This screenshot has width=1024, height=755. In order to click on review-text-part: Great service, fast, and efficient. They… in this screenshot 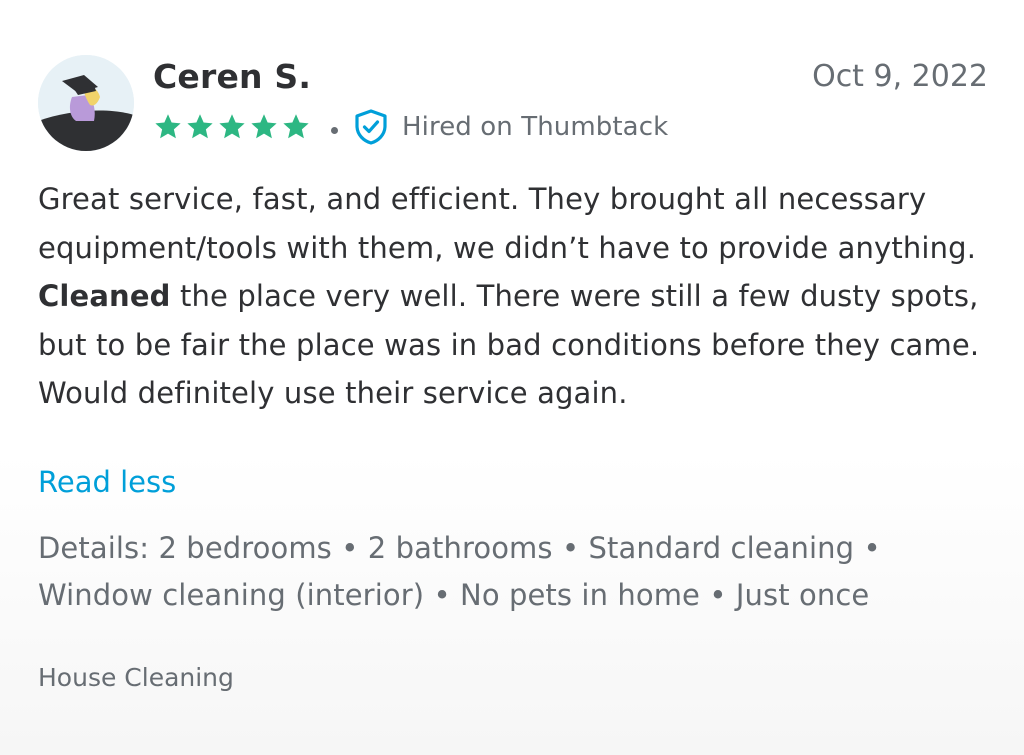, I will do `click(507, 223)`.